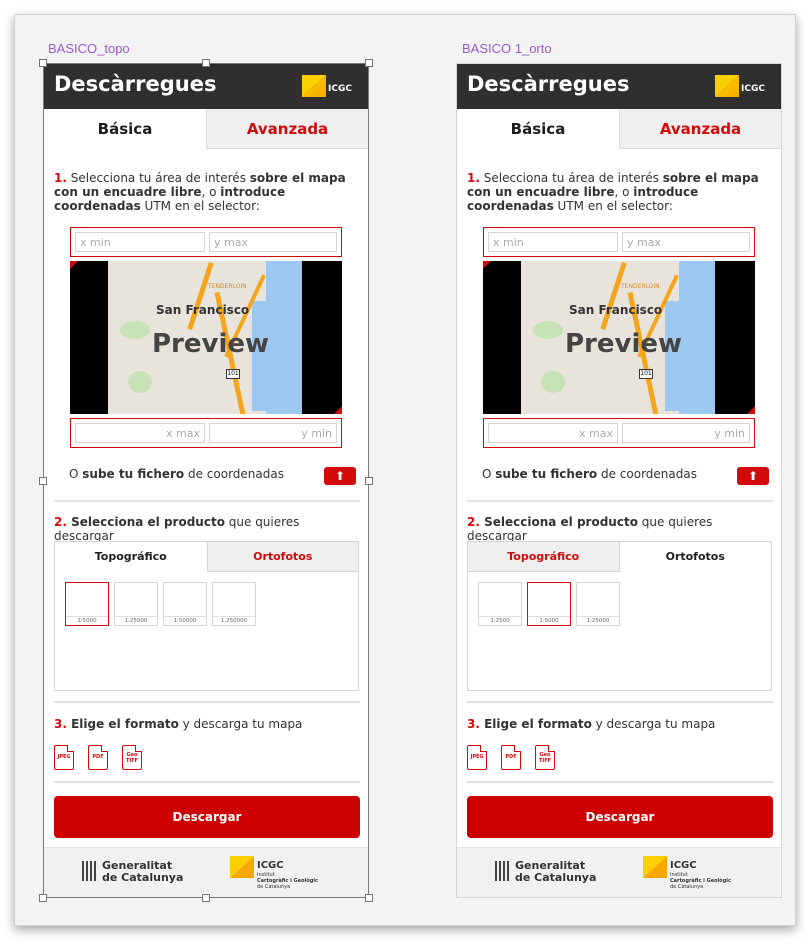 This screenshot has width=811, height=944. Describe the element at coordinates (500, 604) in the screenshot. I see `scale-option: 1:2500` at that location.